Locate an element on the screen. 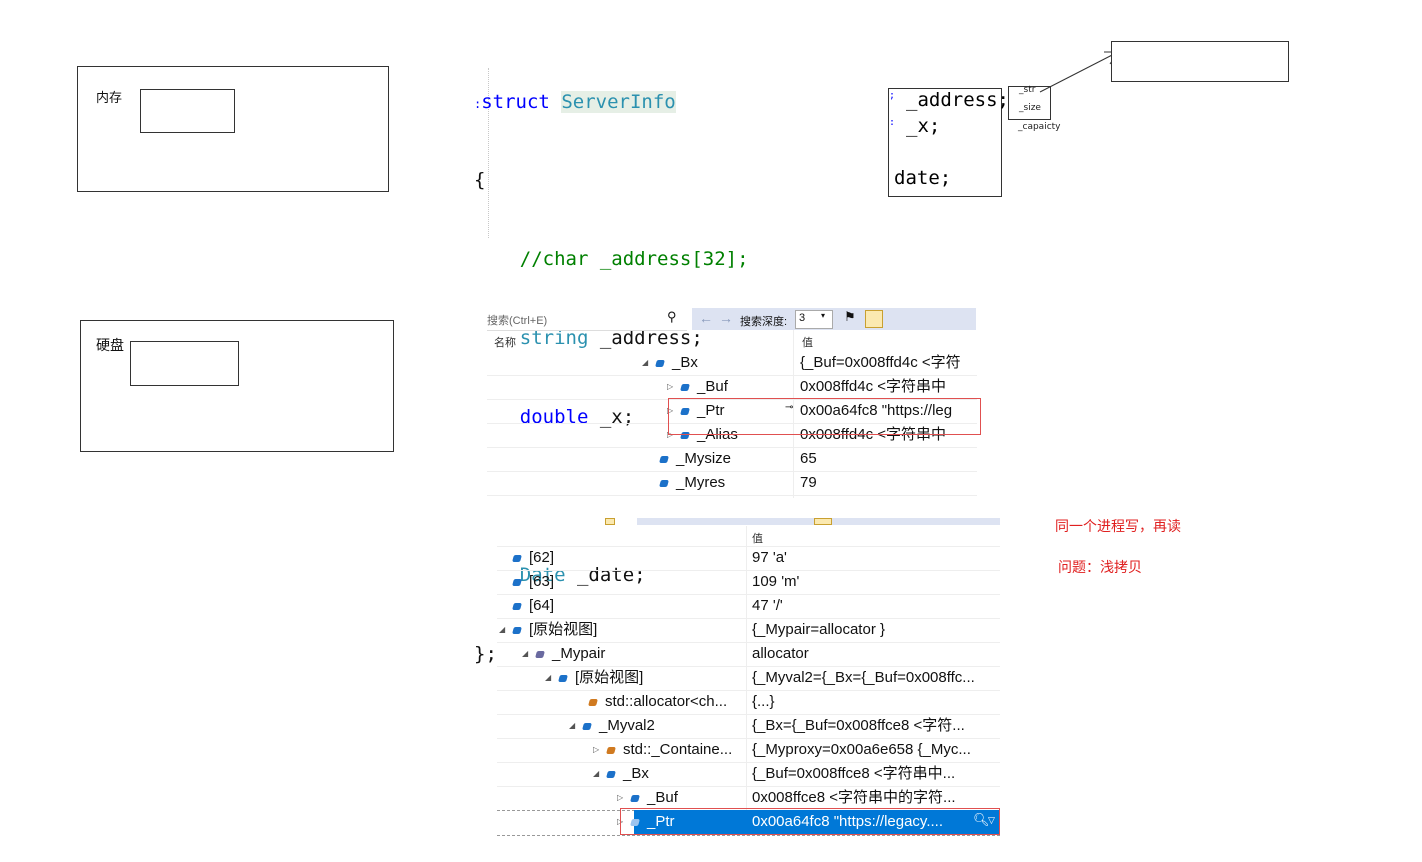 The height and width of the screenshot is (862, 1422). watch2-value: 109 'm' is located at coordinates (776, 581).